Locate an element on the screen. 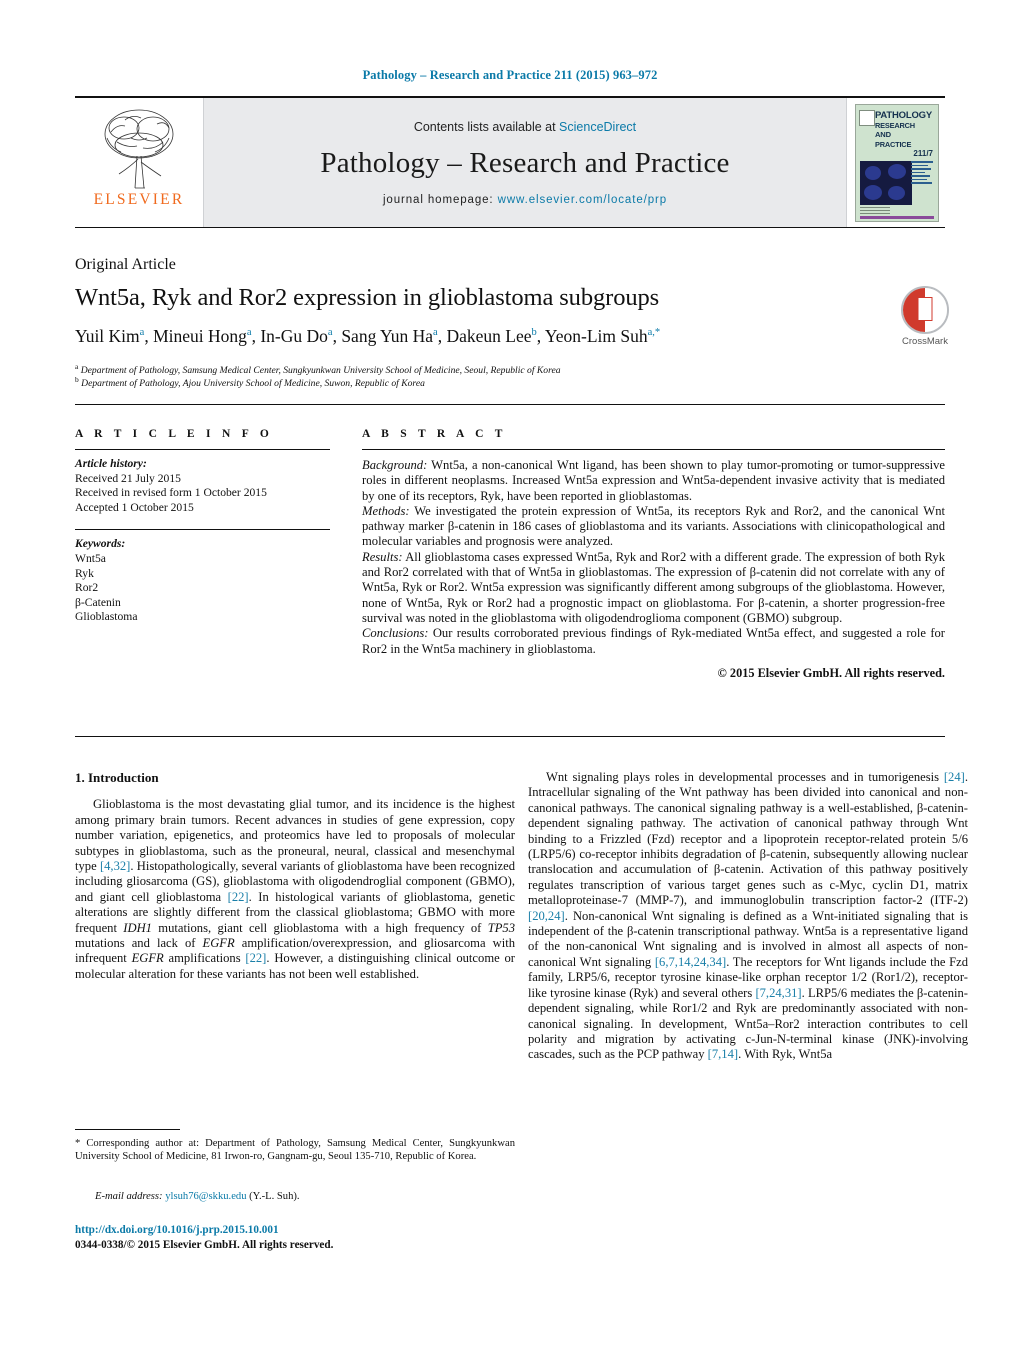  article-info-heading: A R T I C L E I N F O is located at coordinates (174, 434).